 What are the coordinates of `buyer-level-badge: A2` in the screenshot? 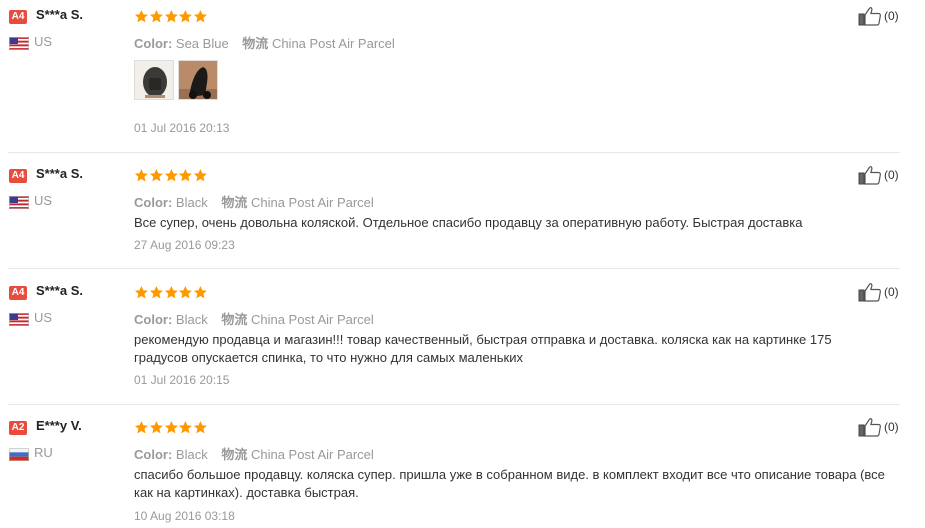 It's located at (18, 428).